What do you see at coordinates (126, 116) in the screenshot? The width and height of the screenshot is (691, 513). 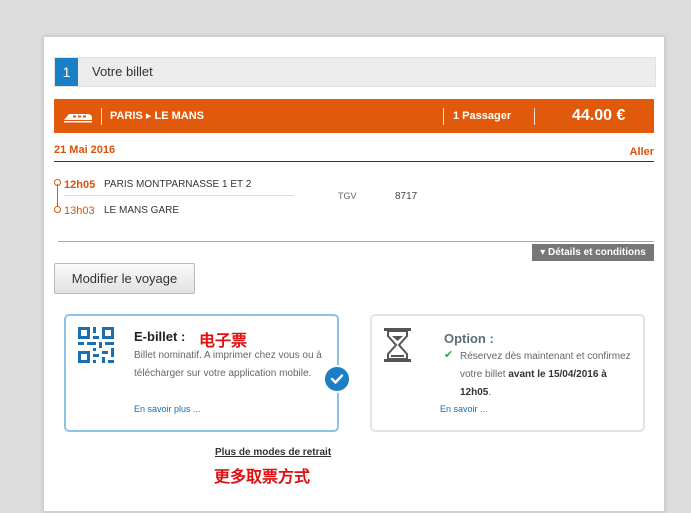 I see `route-origin: PARIS` at bounding box center [126, 116].